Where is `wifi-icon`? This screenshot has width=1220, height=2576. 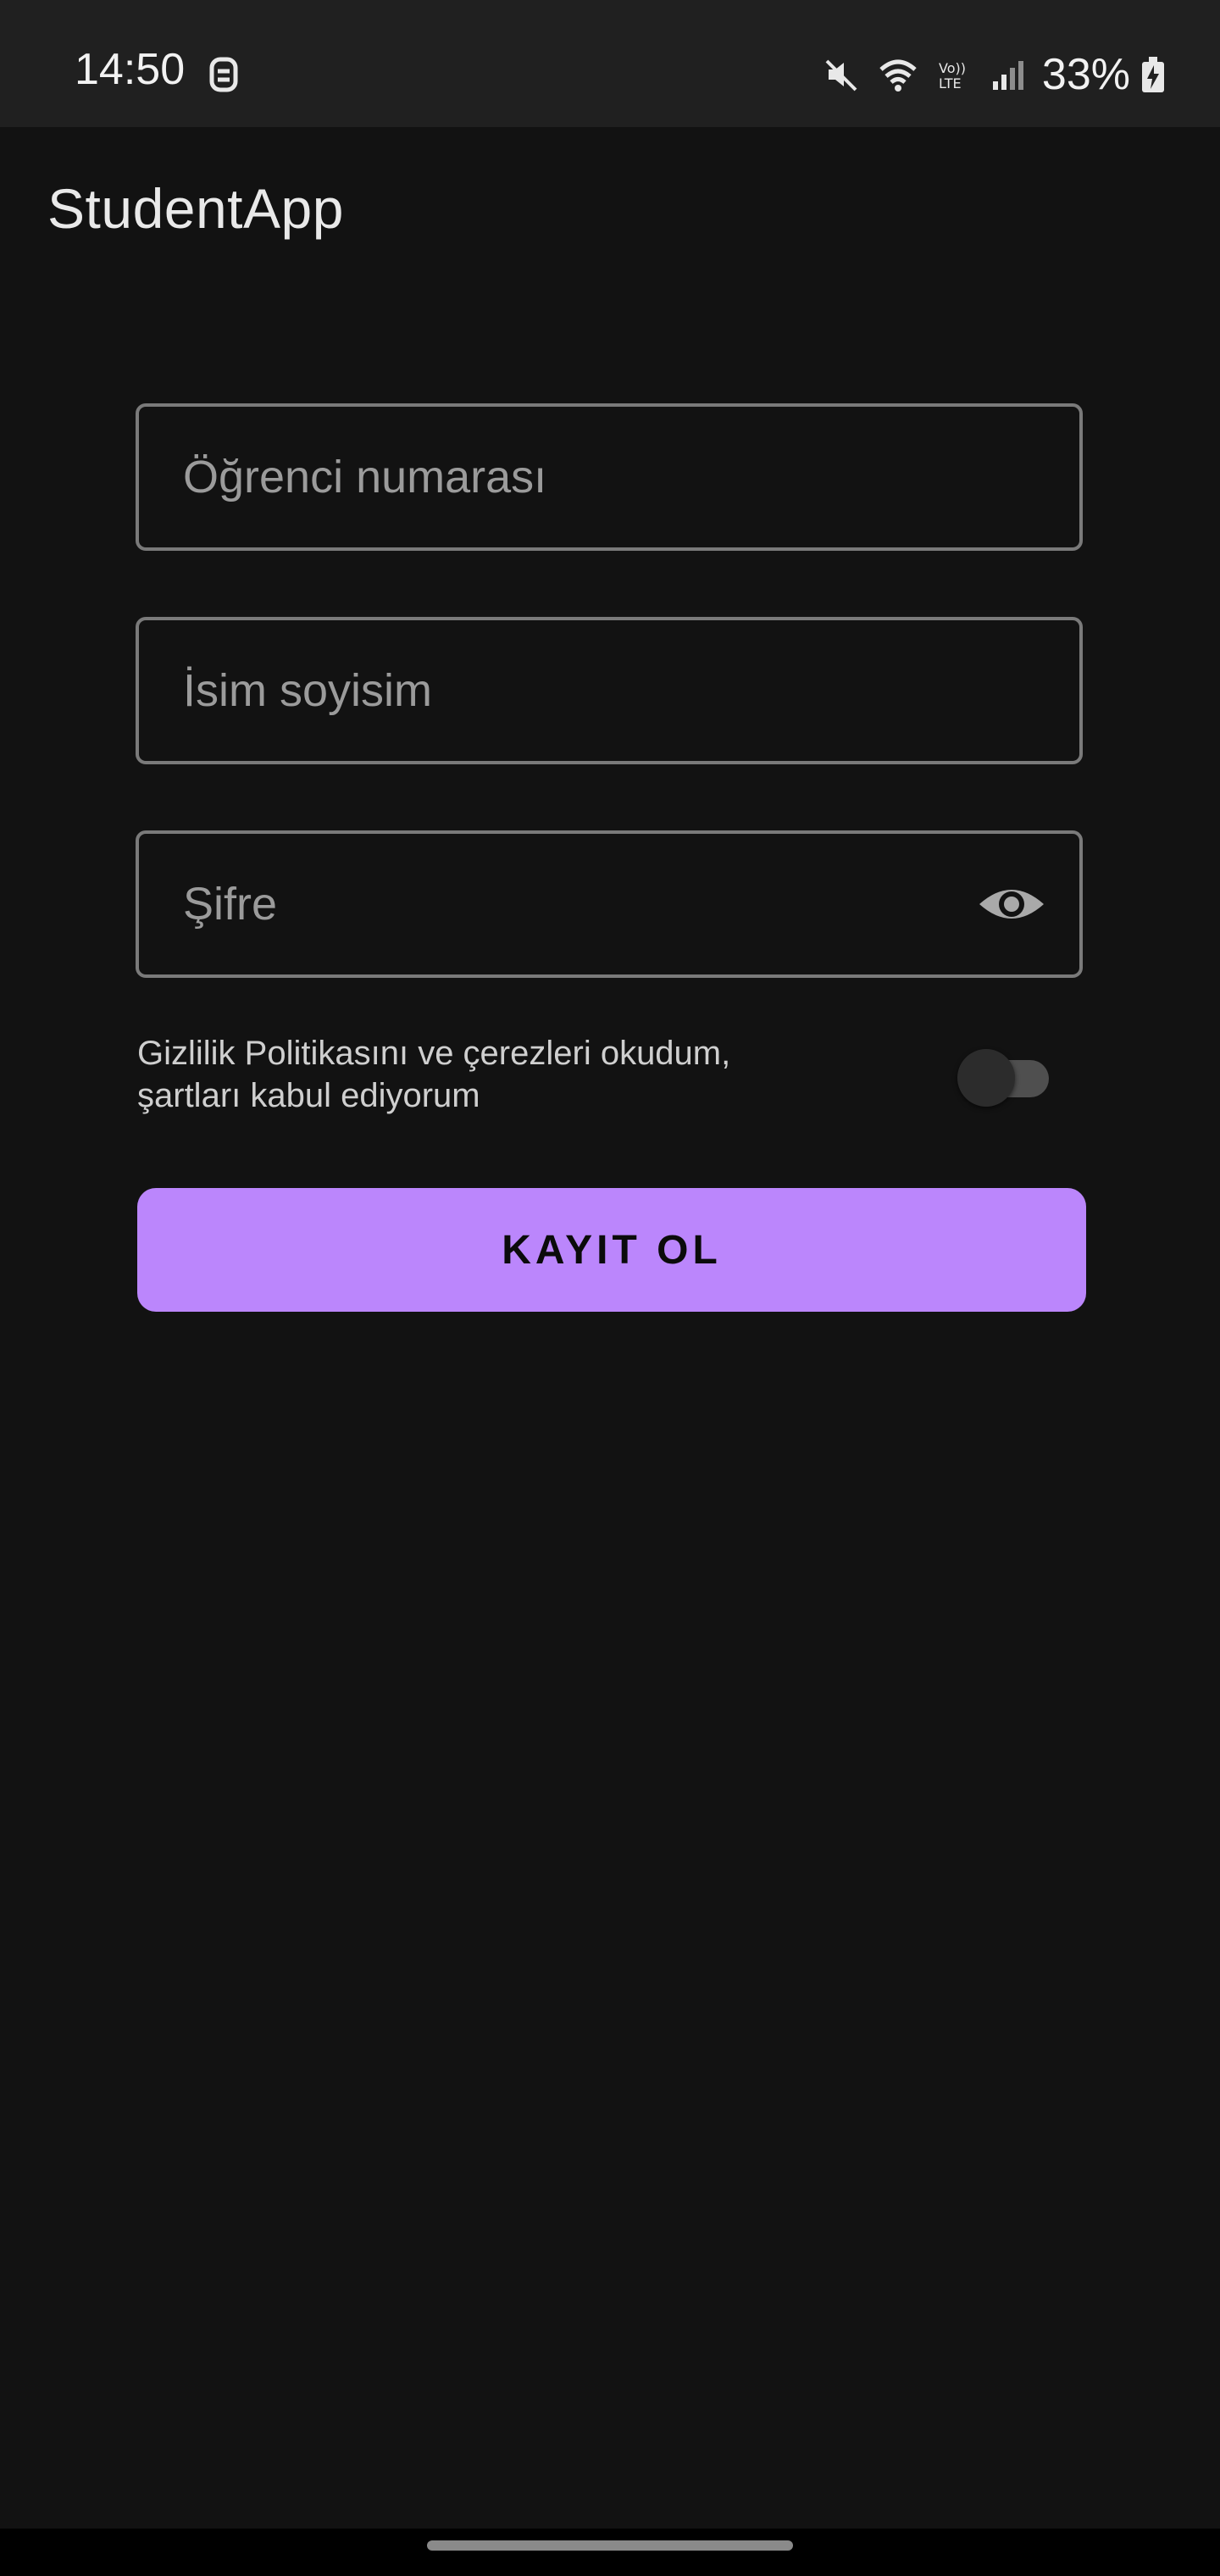 wifi-icon is located at coordinates (898, 75).